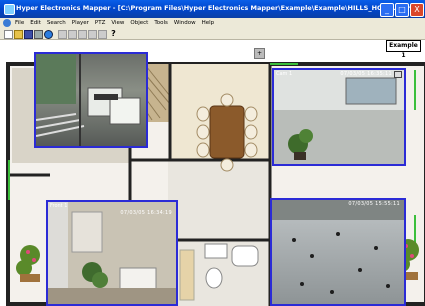 This screenshot has height=306, width=425. Describe the element at coordinates (7, 23) in the screenshot. I see `menu-app-icon` at that location.